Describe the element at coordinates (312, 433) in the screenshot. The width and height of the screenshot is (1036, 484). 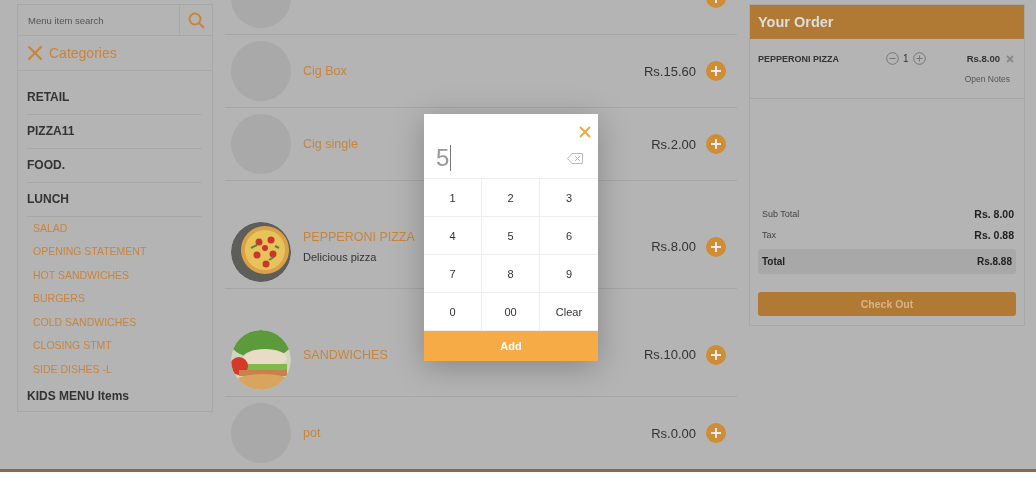
I see `item-name: pot` at that location.